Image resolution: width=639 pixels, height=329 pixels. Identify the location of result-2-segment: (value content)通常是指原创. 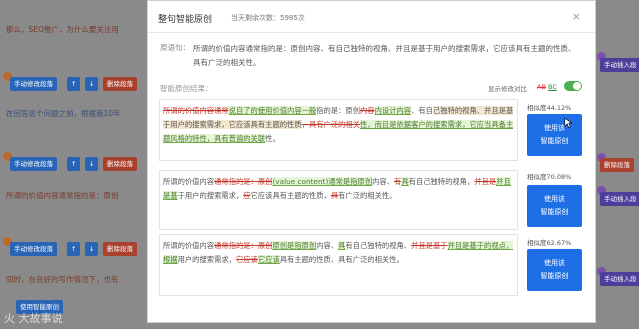
(322, 181).